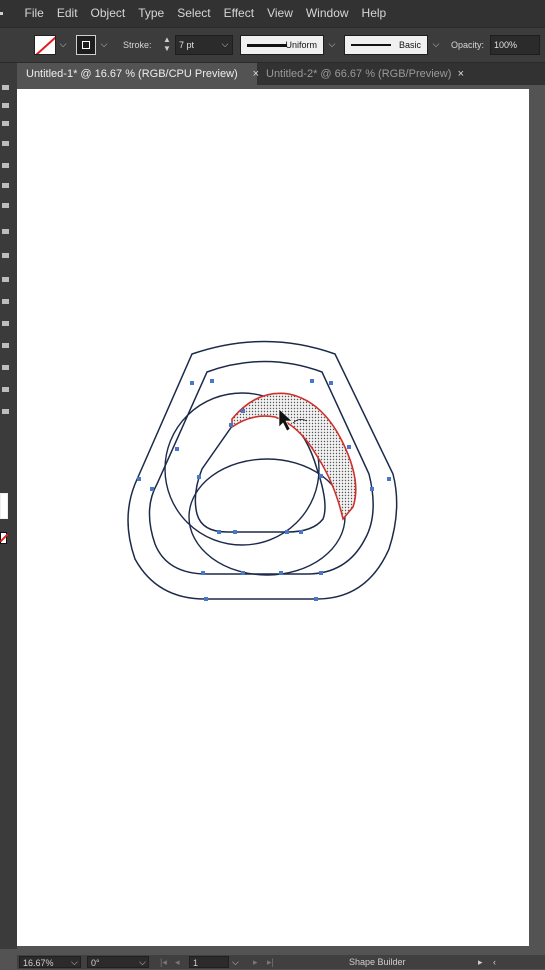 The height and width of the screenshot is (970, 545). What do you see at coordinates (5, 87) in the screenshot?
I see `selection-tool` at bounding box center [5, 87].